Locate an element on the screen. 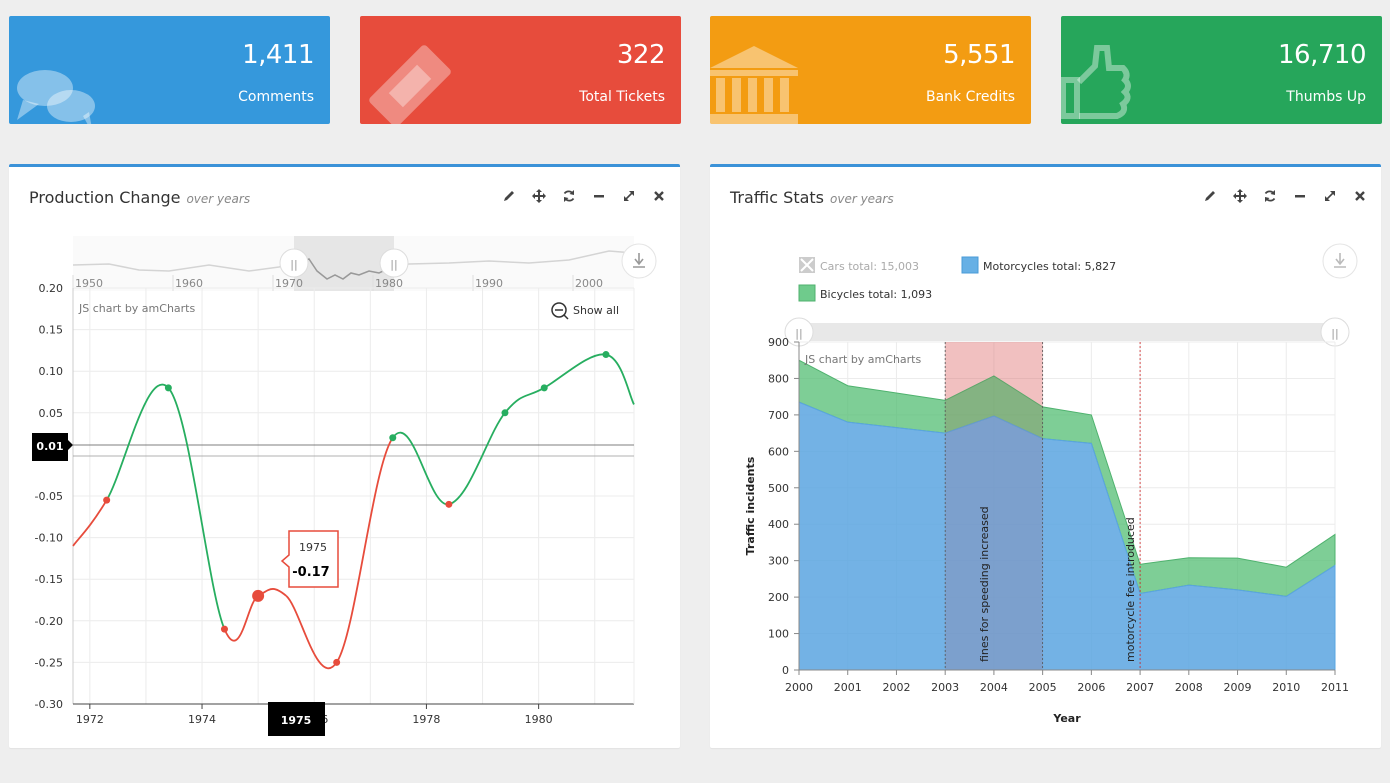 Image resolution: width=1390 pixels, height=783 pixels. y-tick-label: 800 is located at coordinates (778, 378).